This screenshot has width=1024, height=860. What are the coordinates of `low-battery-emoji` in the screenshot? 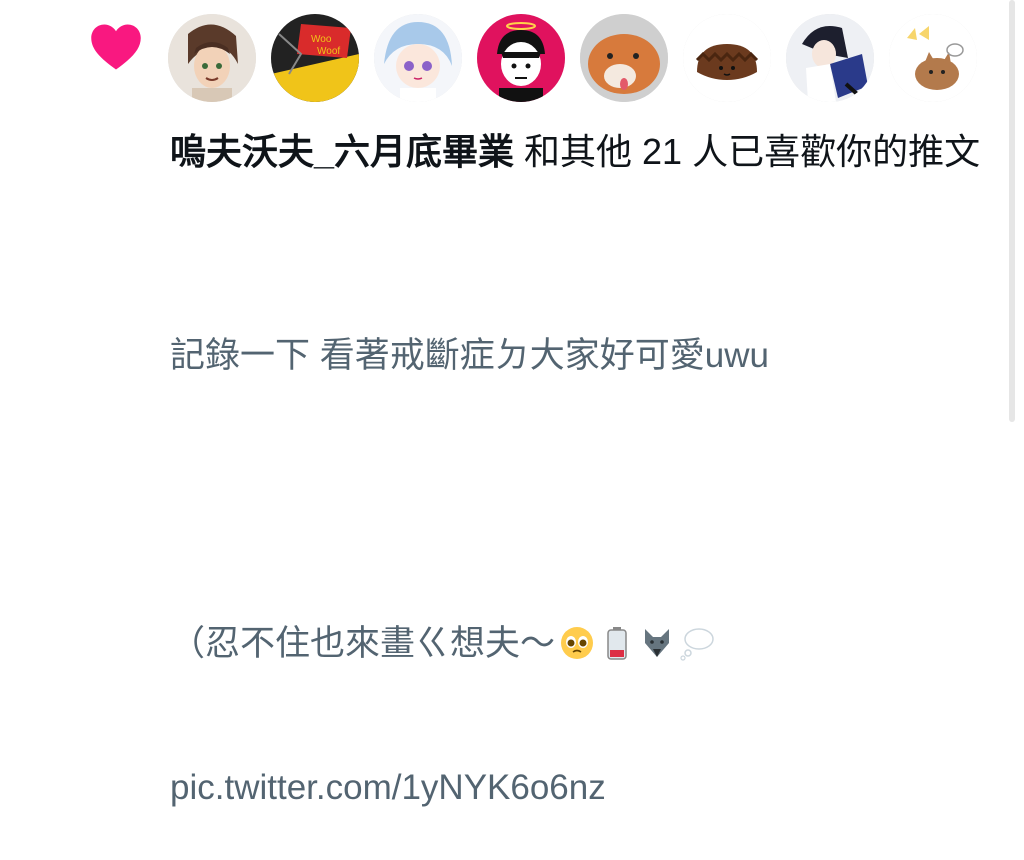 It's located at (617, 643).